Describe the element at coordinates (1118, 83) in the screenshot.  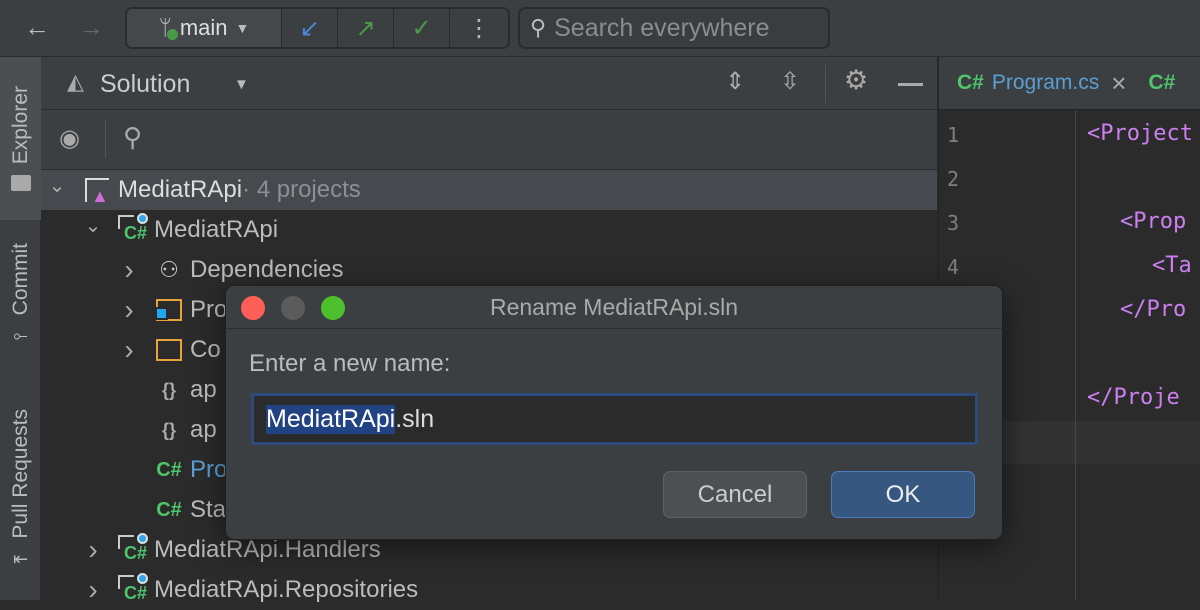
I see `close-icon: ×` at that location.